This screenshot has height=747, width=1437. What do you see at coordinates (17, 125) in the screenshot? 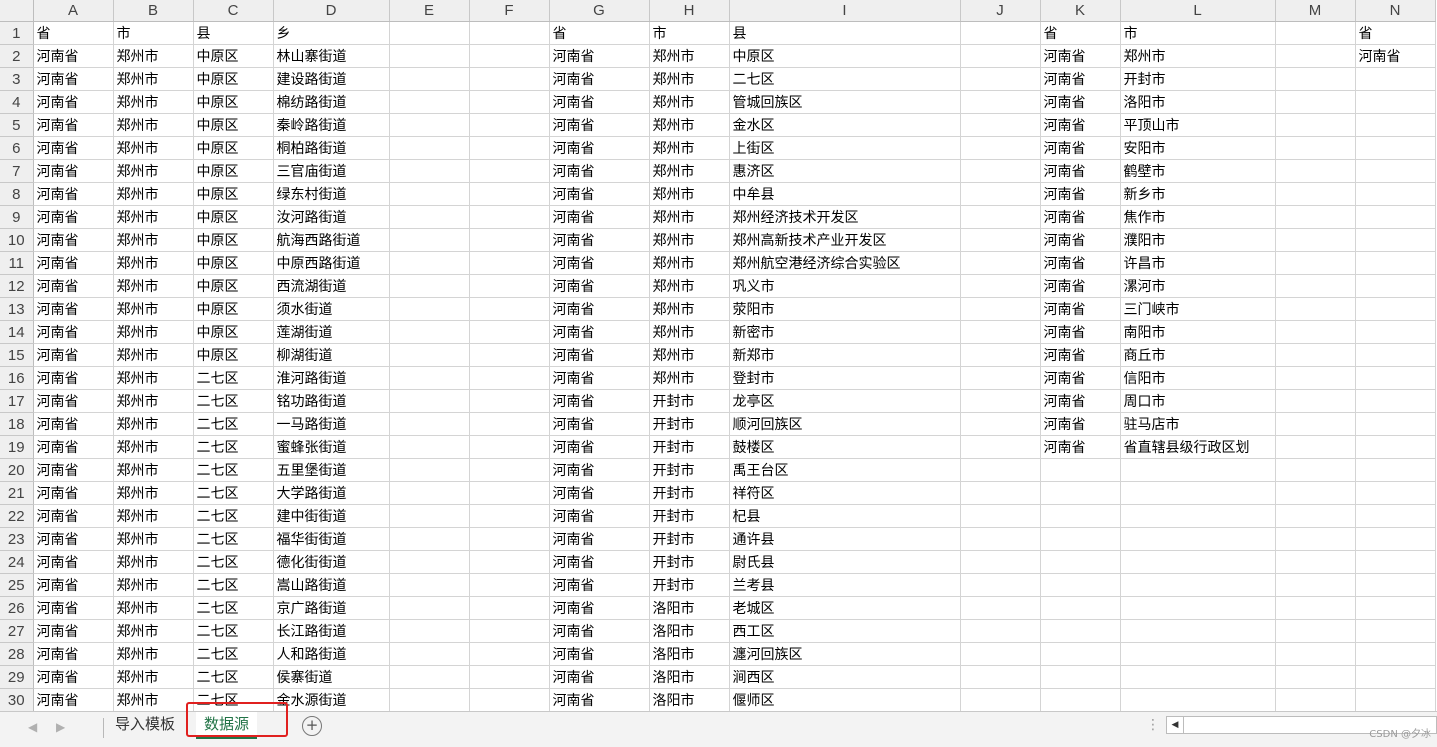
I see `row-header: 5` at bounding box center [17, 125].